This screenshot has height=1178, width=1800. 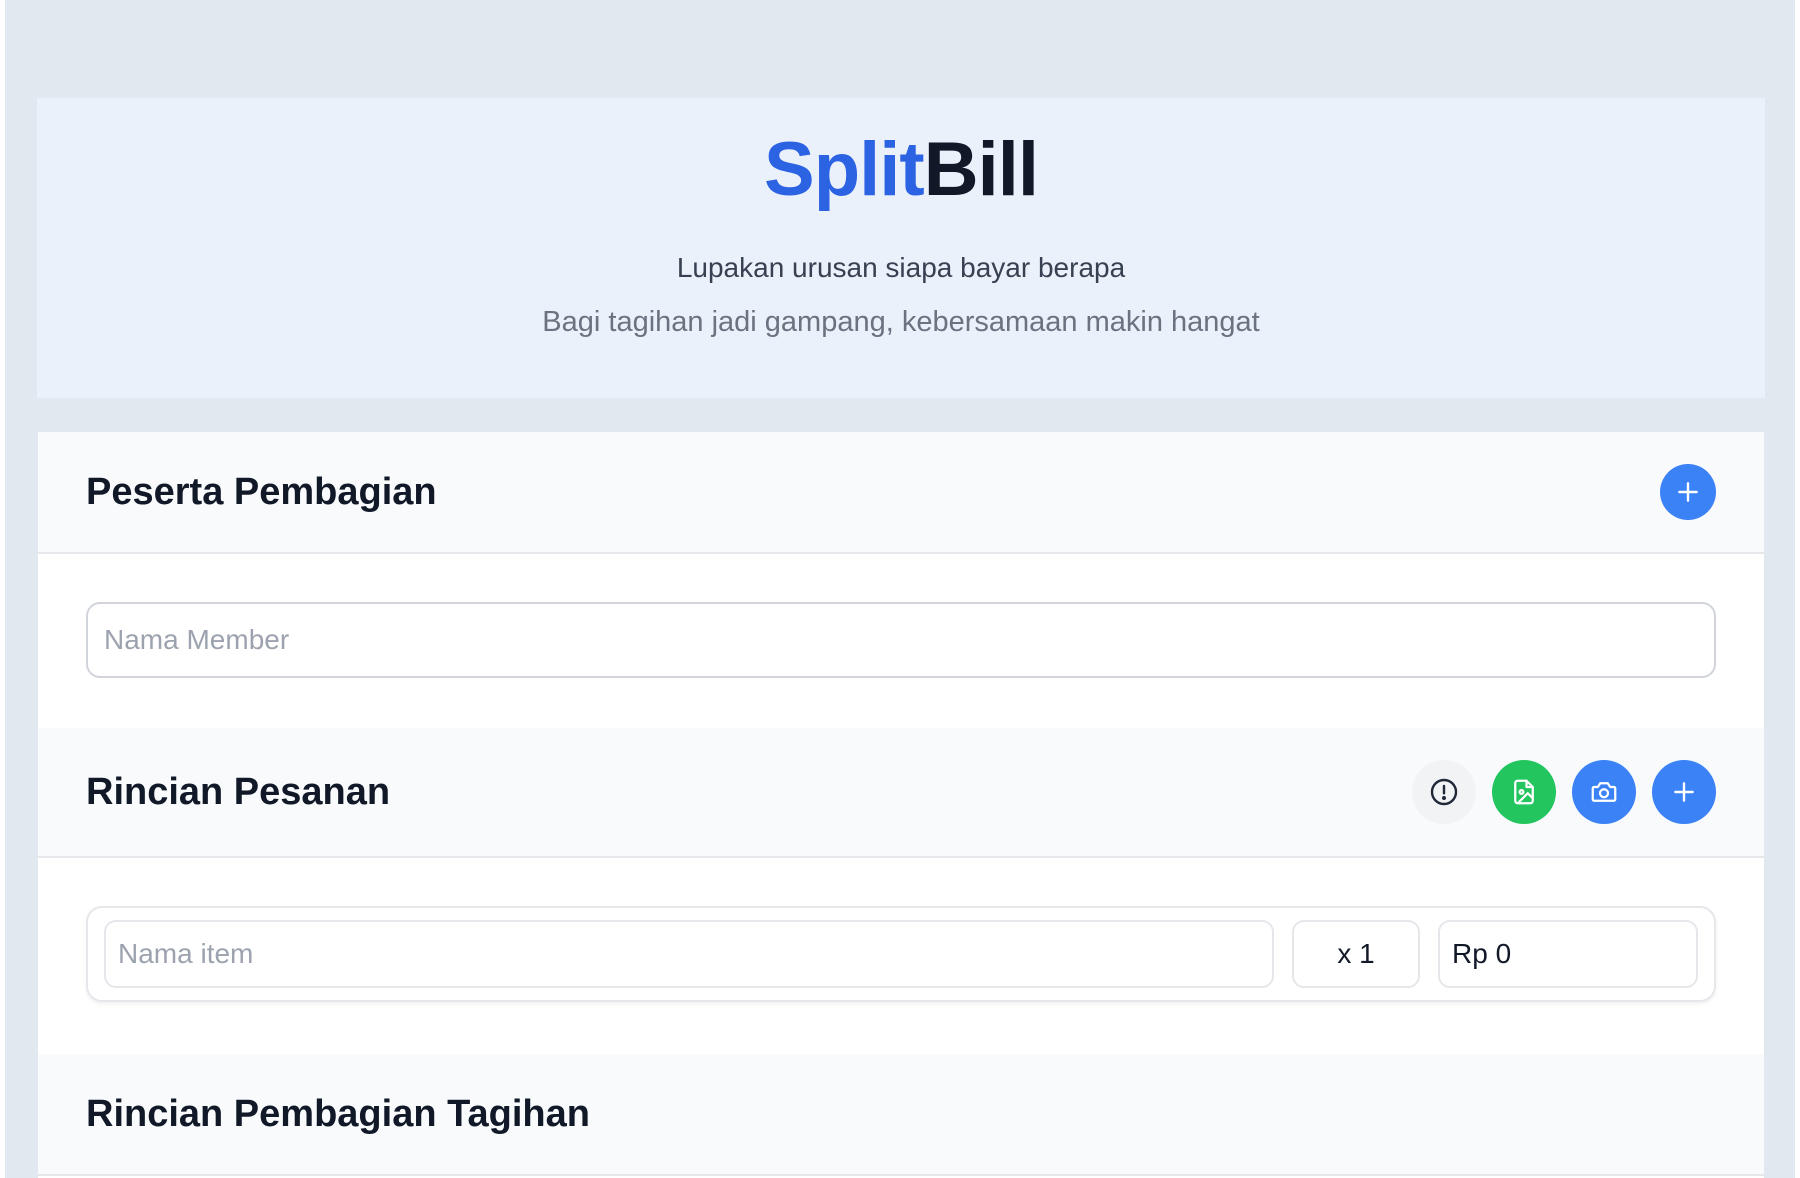 I want to click on file-image-icon, so click(x=1524, y=792).